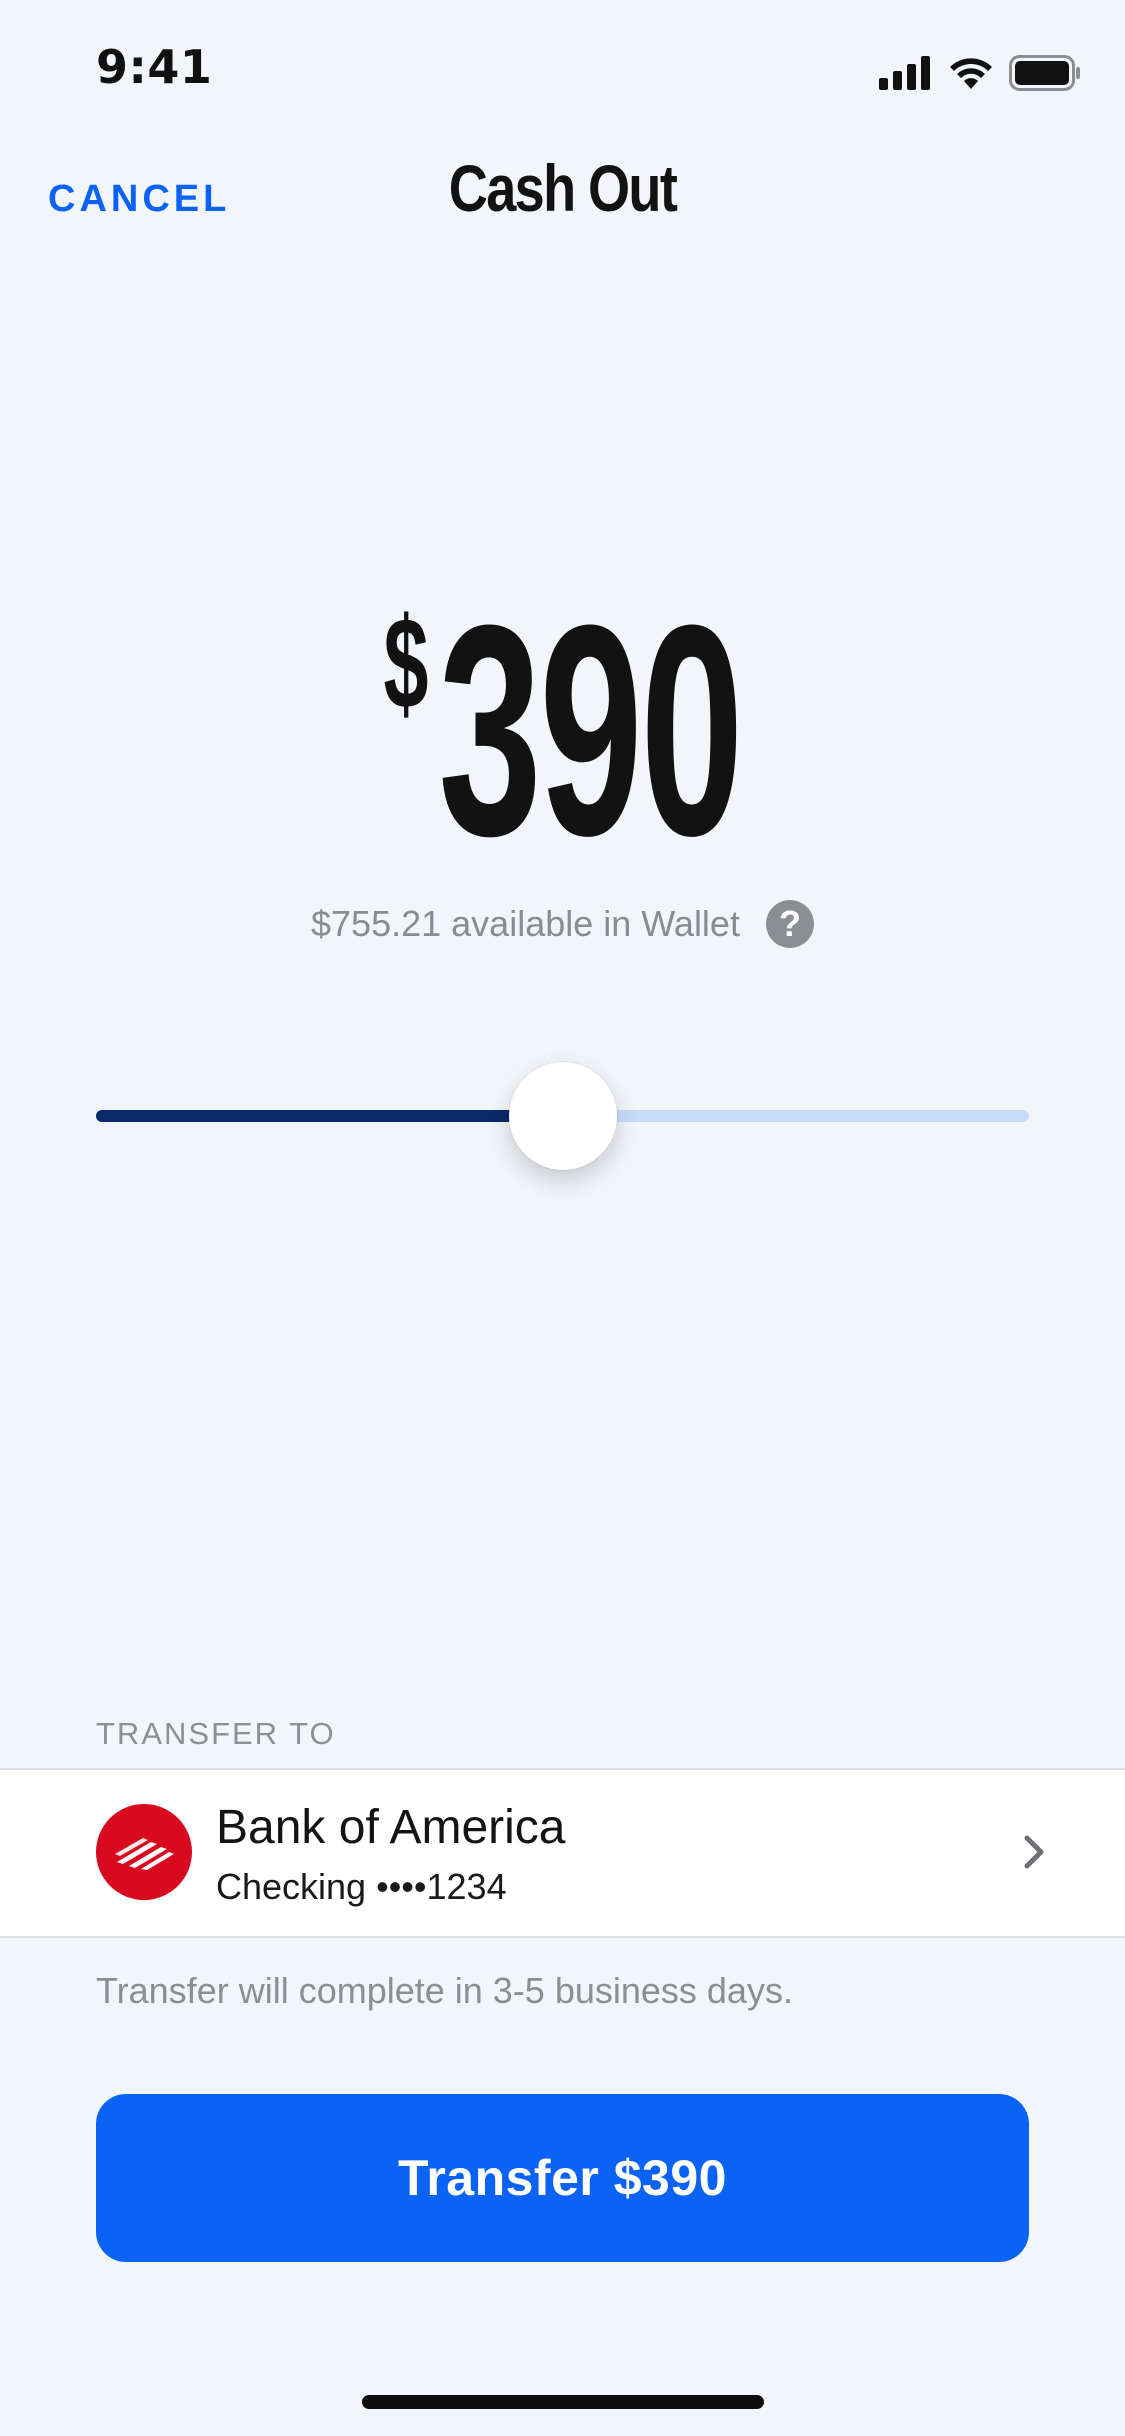 The height and width of the screenshot is (2436, 1125). Describe the element at coordinates (904, 73) in the screenshot. I see `cellular-signal-icon` at that location.